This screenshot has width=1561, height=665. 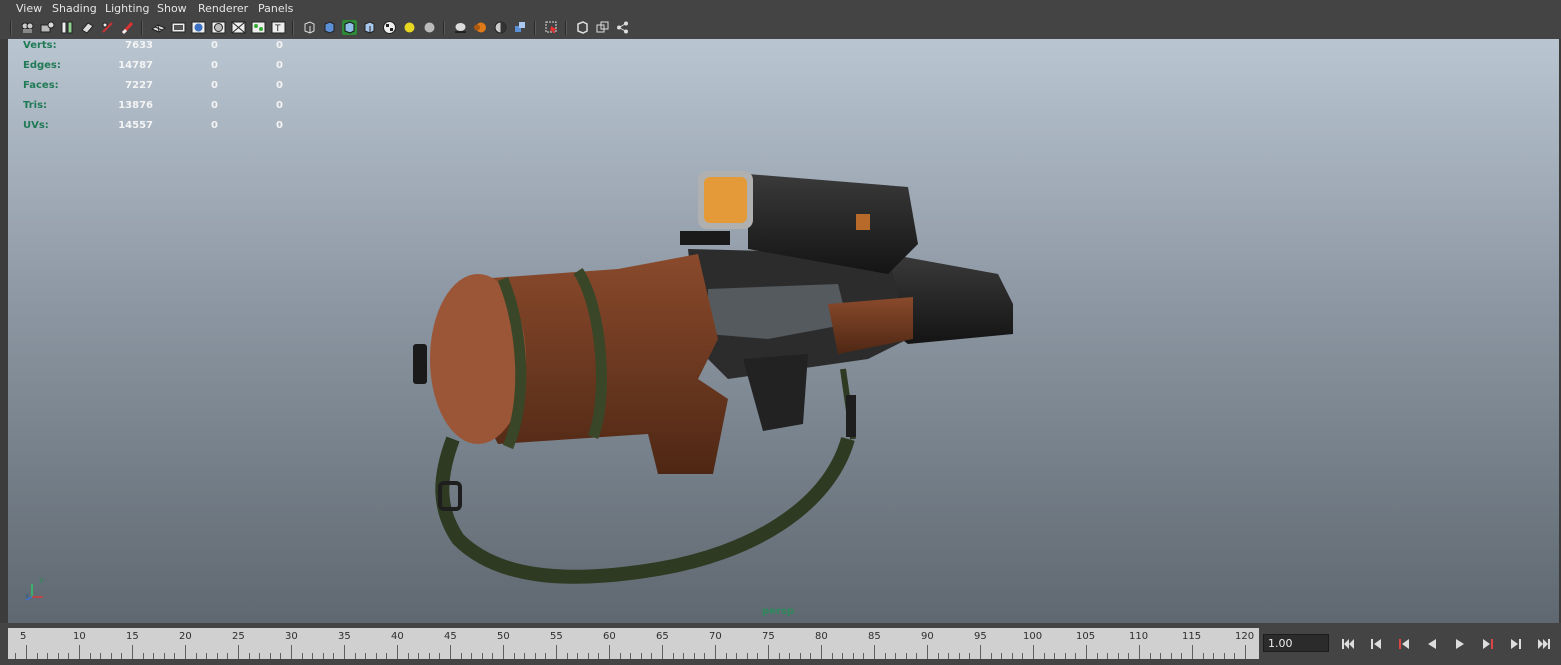 What do you see at coordinates (1516, 644) in the screenshot?
I see `step-forward-key-icon` at bounding box center [1516, 644].